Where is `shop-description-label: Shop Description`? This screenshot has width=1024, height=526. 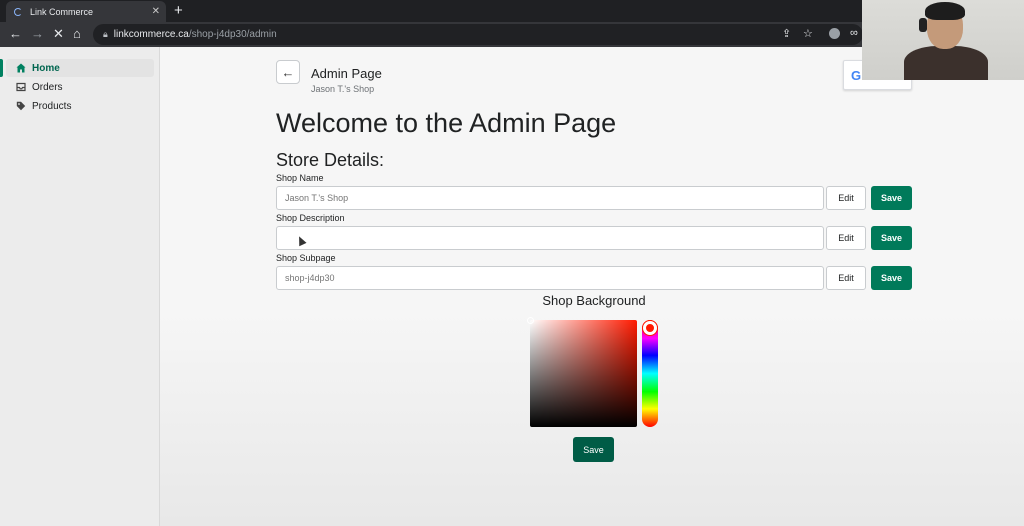
shop-description-label: Shop Description is located at coordinates (310, 218).